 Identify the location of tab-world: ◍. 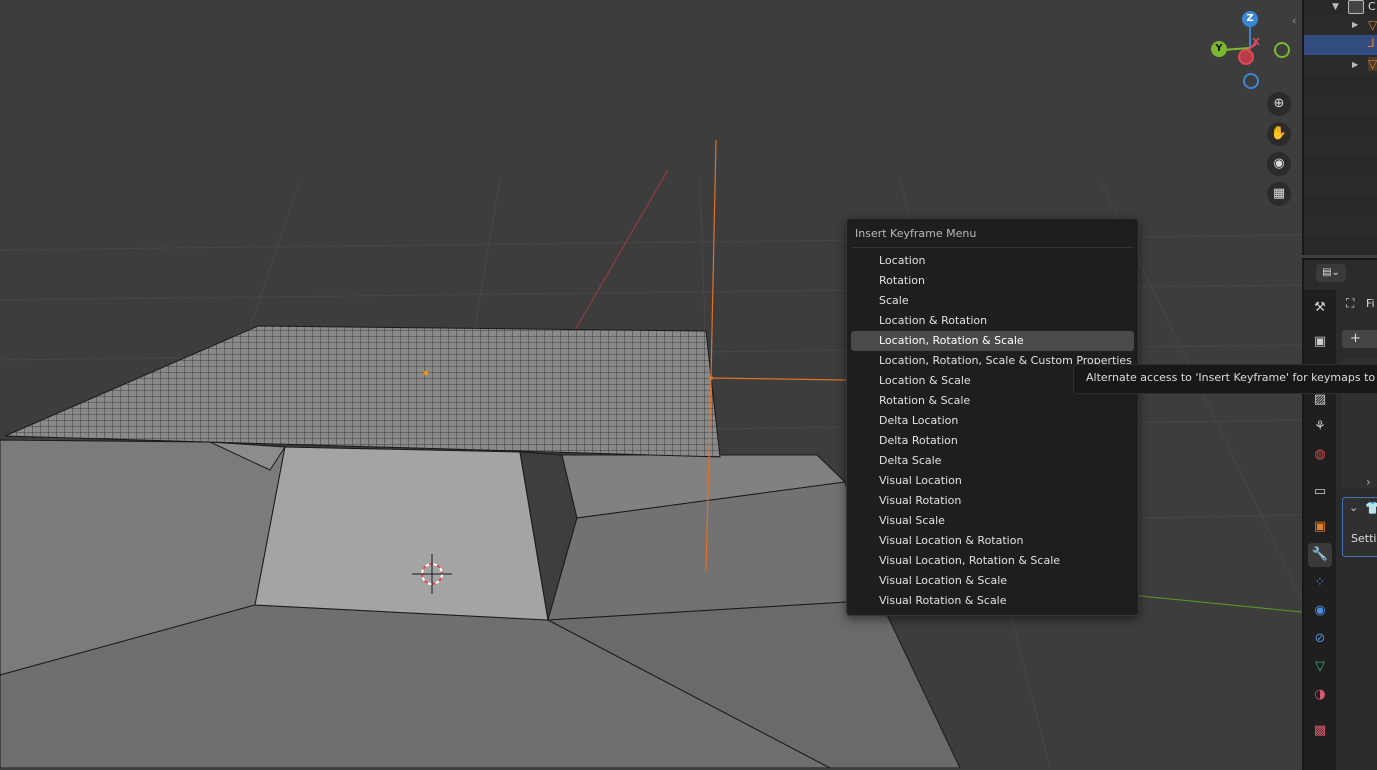
(1320, 455).